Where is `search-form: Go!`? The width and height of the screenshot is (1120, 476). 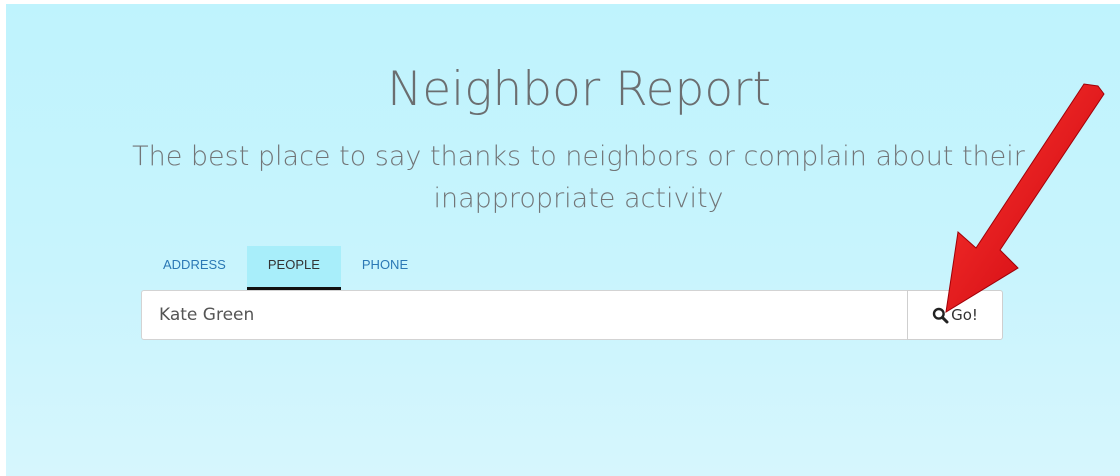
search-form: Go! is located at coordinates (572, 315).